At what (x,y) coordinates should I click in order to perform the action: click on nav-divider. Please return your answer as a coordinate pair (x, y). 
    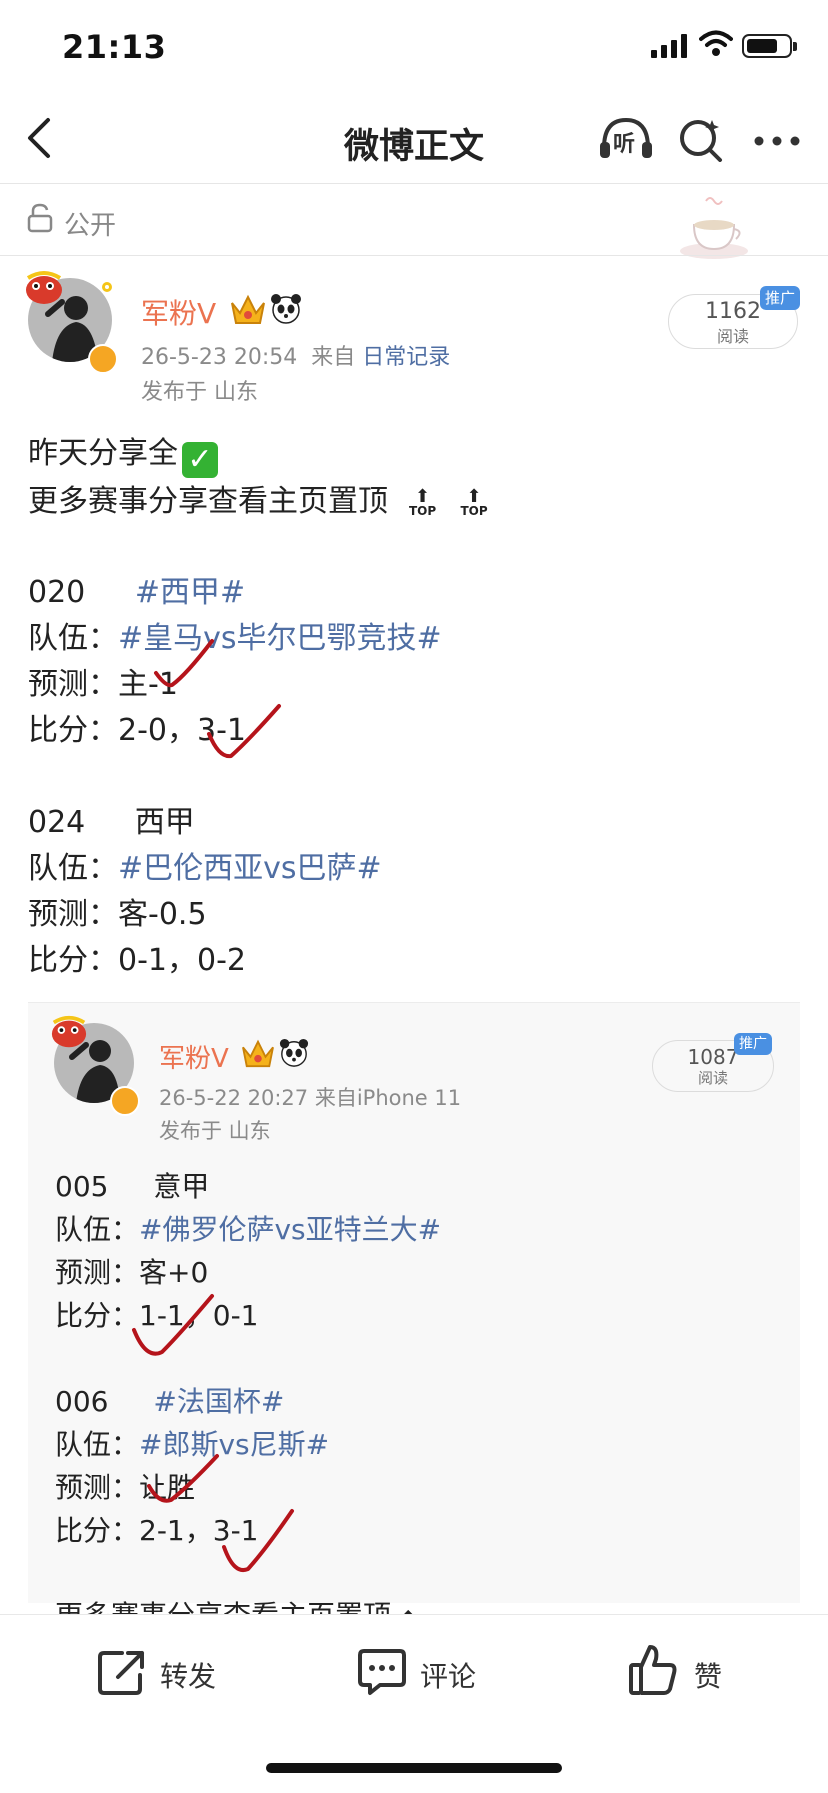
    Looking at the image, I should click on (414, 183).